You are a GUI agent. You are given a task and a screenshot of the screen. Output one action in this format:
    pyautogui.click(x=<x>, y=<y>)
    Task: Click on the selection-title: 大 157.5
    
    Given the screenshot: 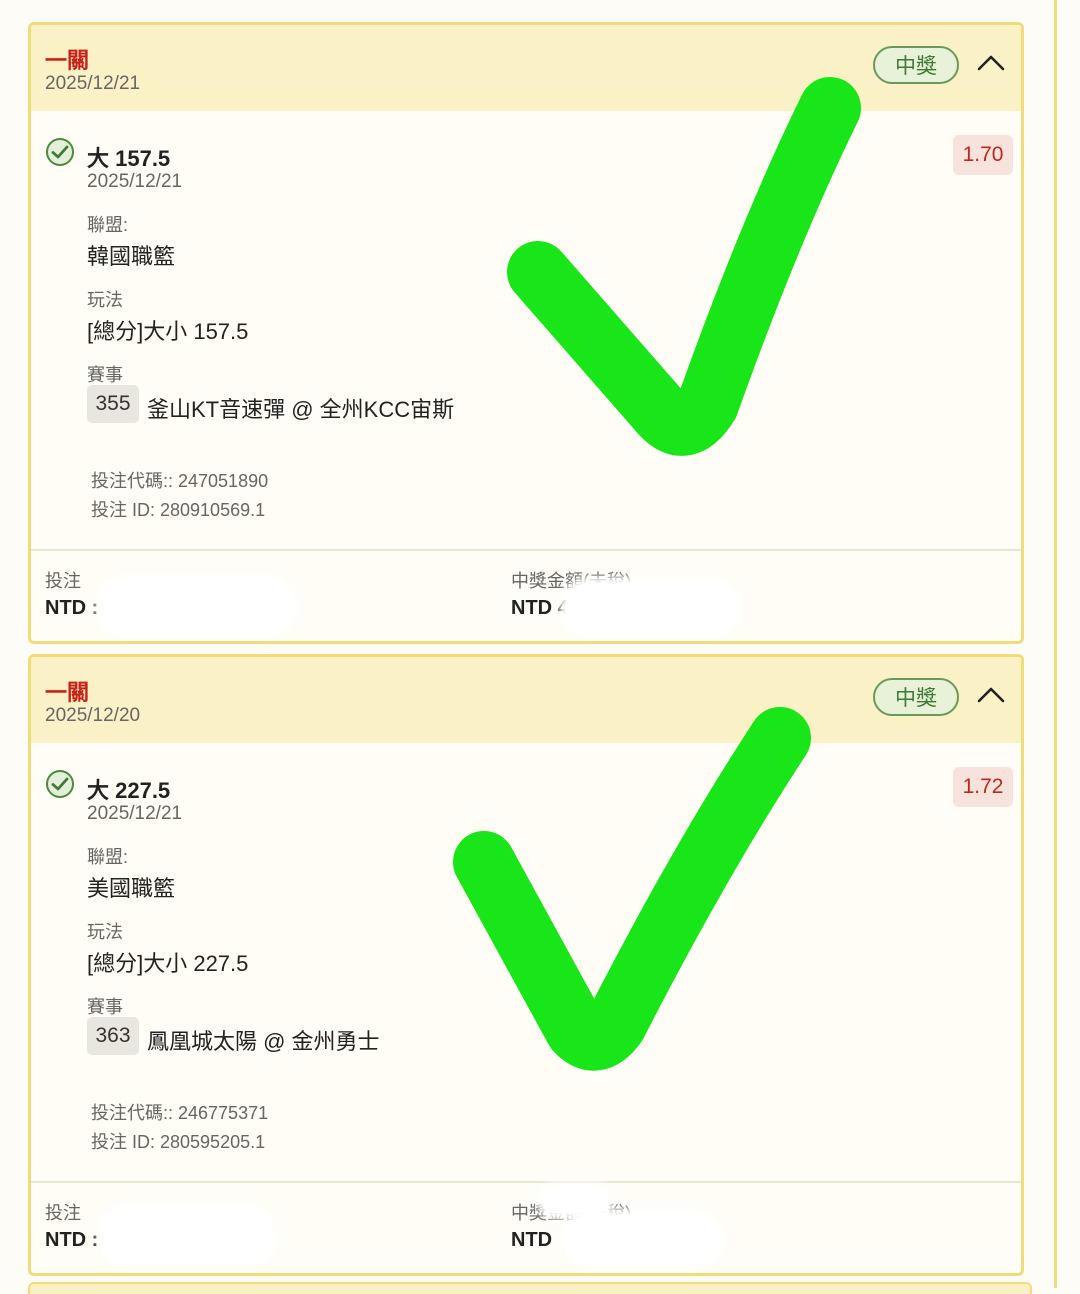 What is the action you would take?
    pyautogui.click(x=129, y=158)
    